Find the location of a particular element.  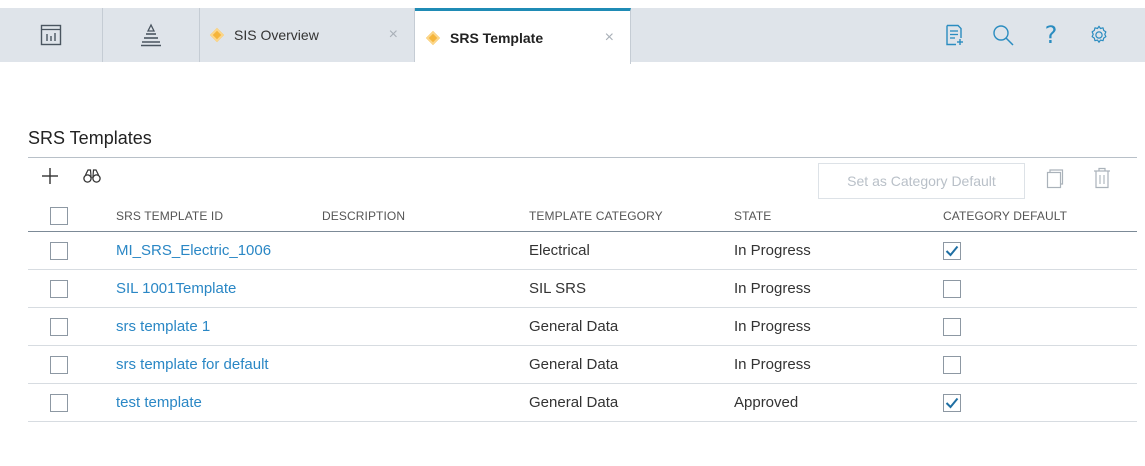

tab-sis-overview: SIS Overview × is located at coordinates (307, 35).